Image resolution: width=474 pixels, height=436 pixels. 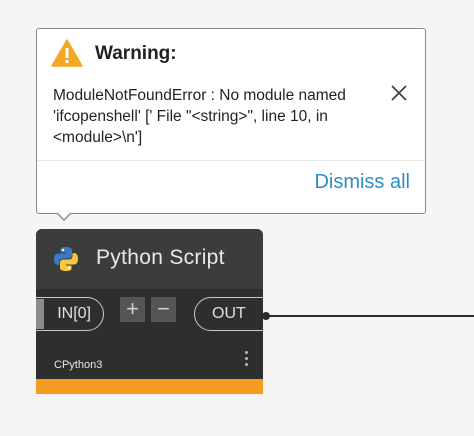 What do you see at coordinates (70, 314) in the screenshot?
I see `input-port: IN[0]` at bounding box center [70, 314].